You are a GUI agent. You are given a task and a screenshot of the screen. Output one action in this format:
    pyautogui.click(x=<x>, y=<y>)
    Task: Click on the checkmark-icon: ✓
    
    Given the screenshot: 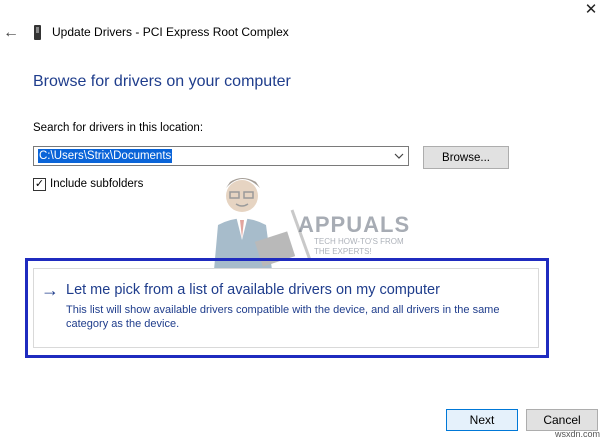 What is the action you would take?
    pyautogui.click(x=39, y=184)
    